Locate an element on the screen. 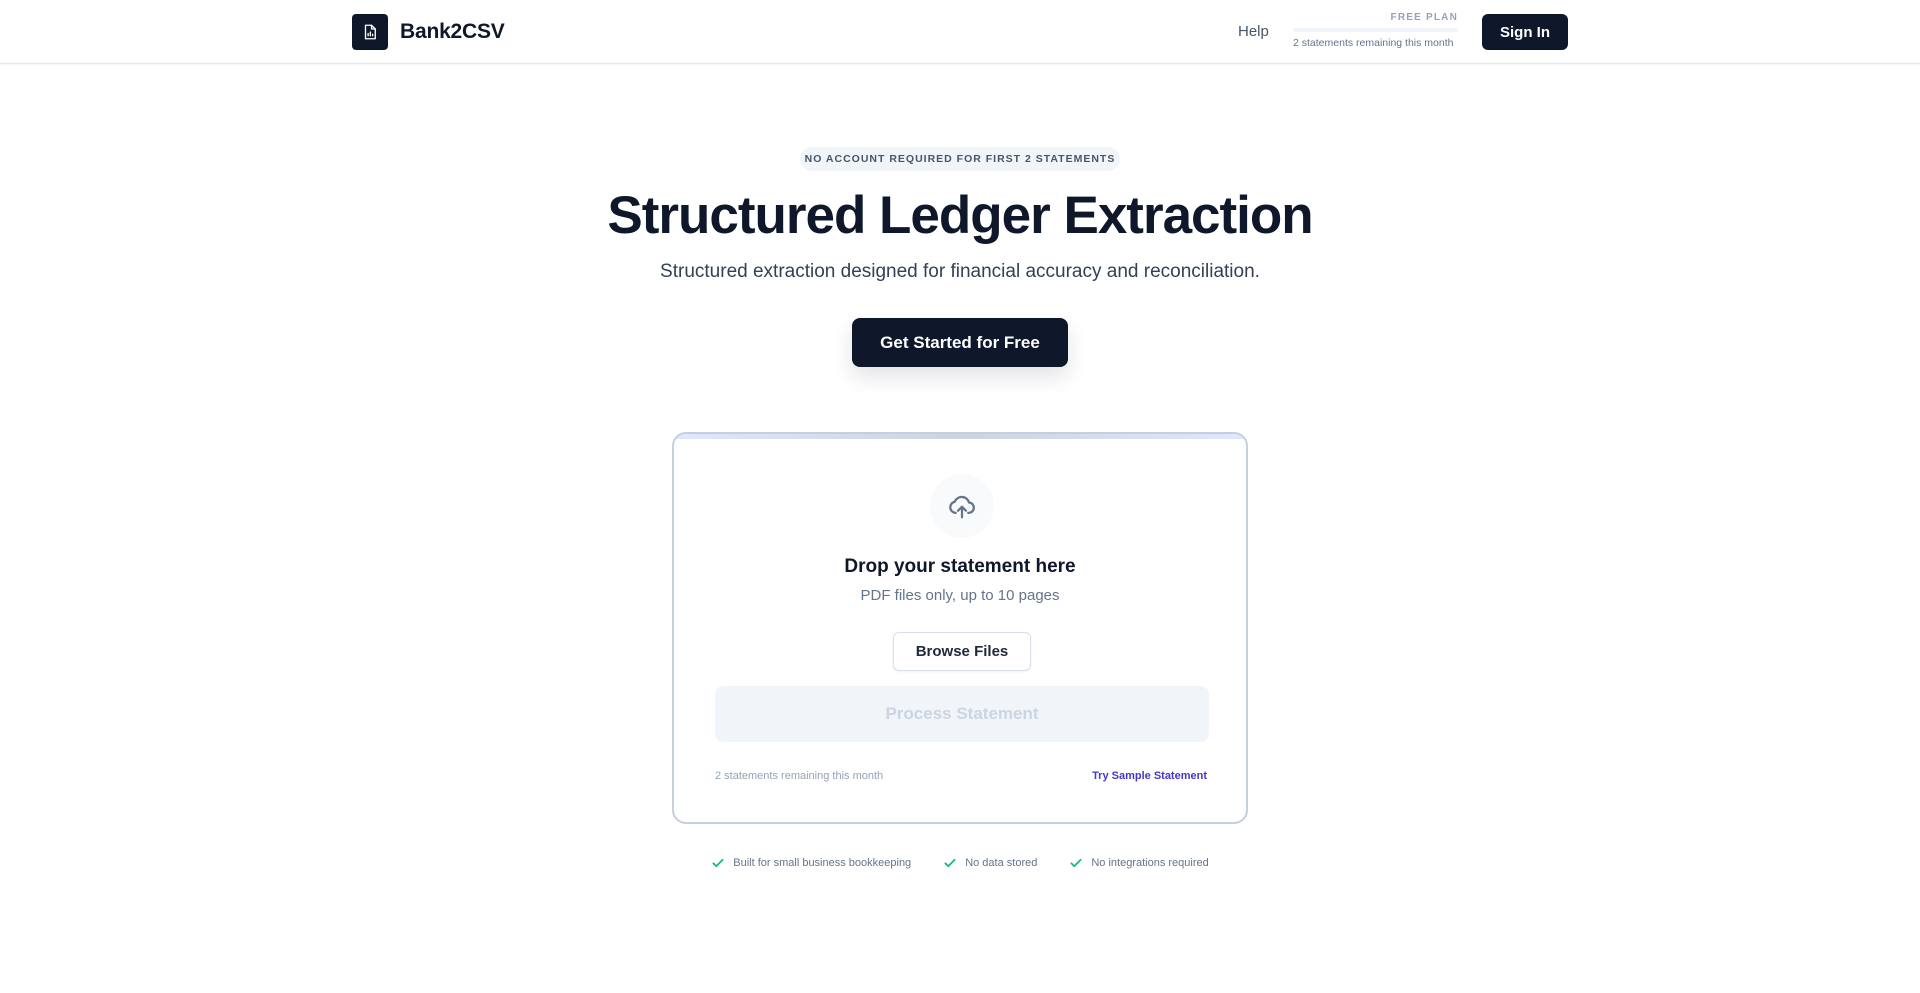  statements-remaining-text: 2 statements remaining this month is located at coordinates (799, 776).